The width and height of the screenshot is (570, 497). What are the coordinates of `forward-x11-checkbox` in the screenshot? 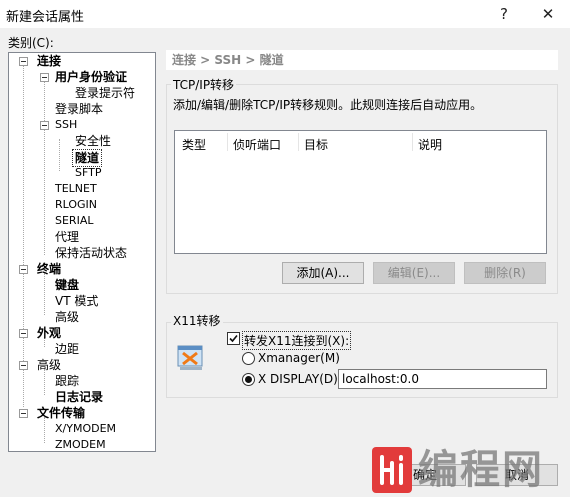 It's located at (233, 338).